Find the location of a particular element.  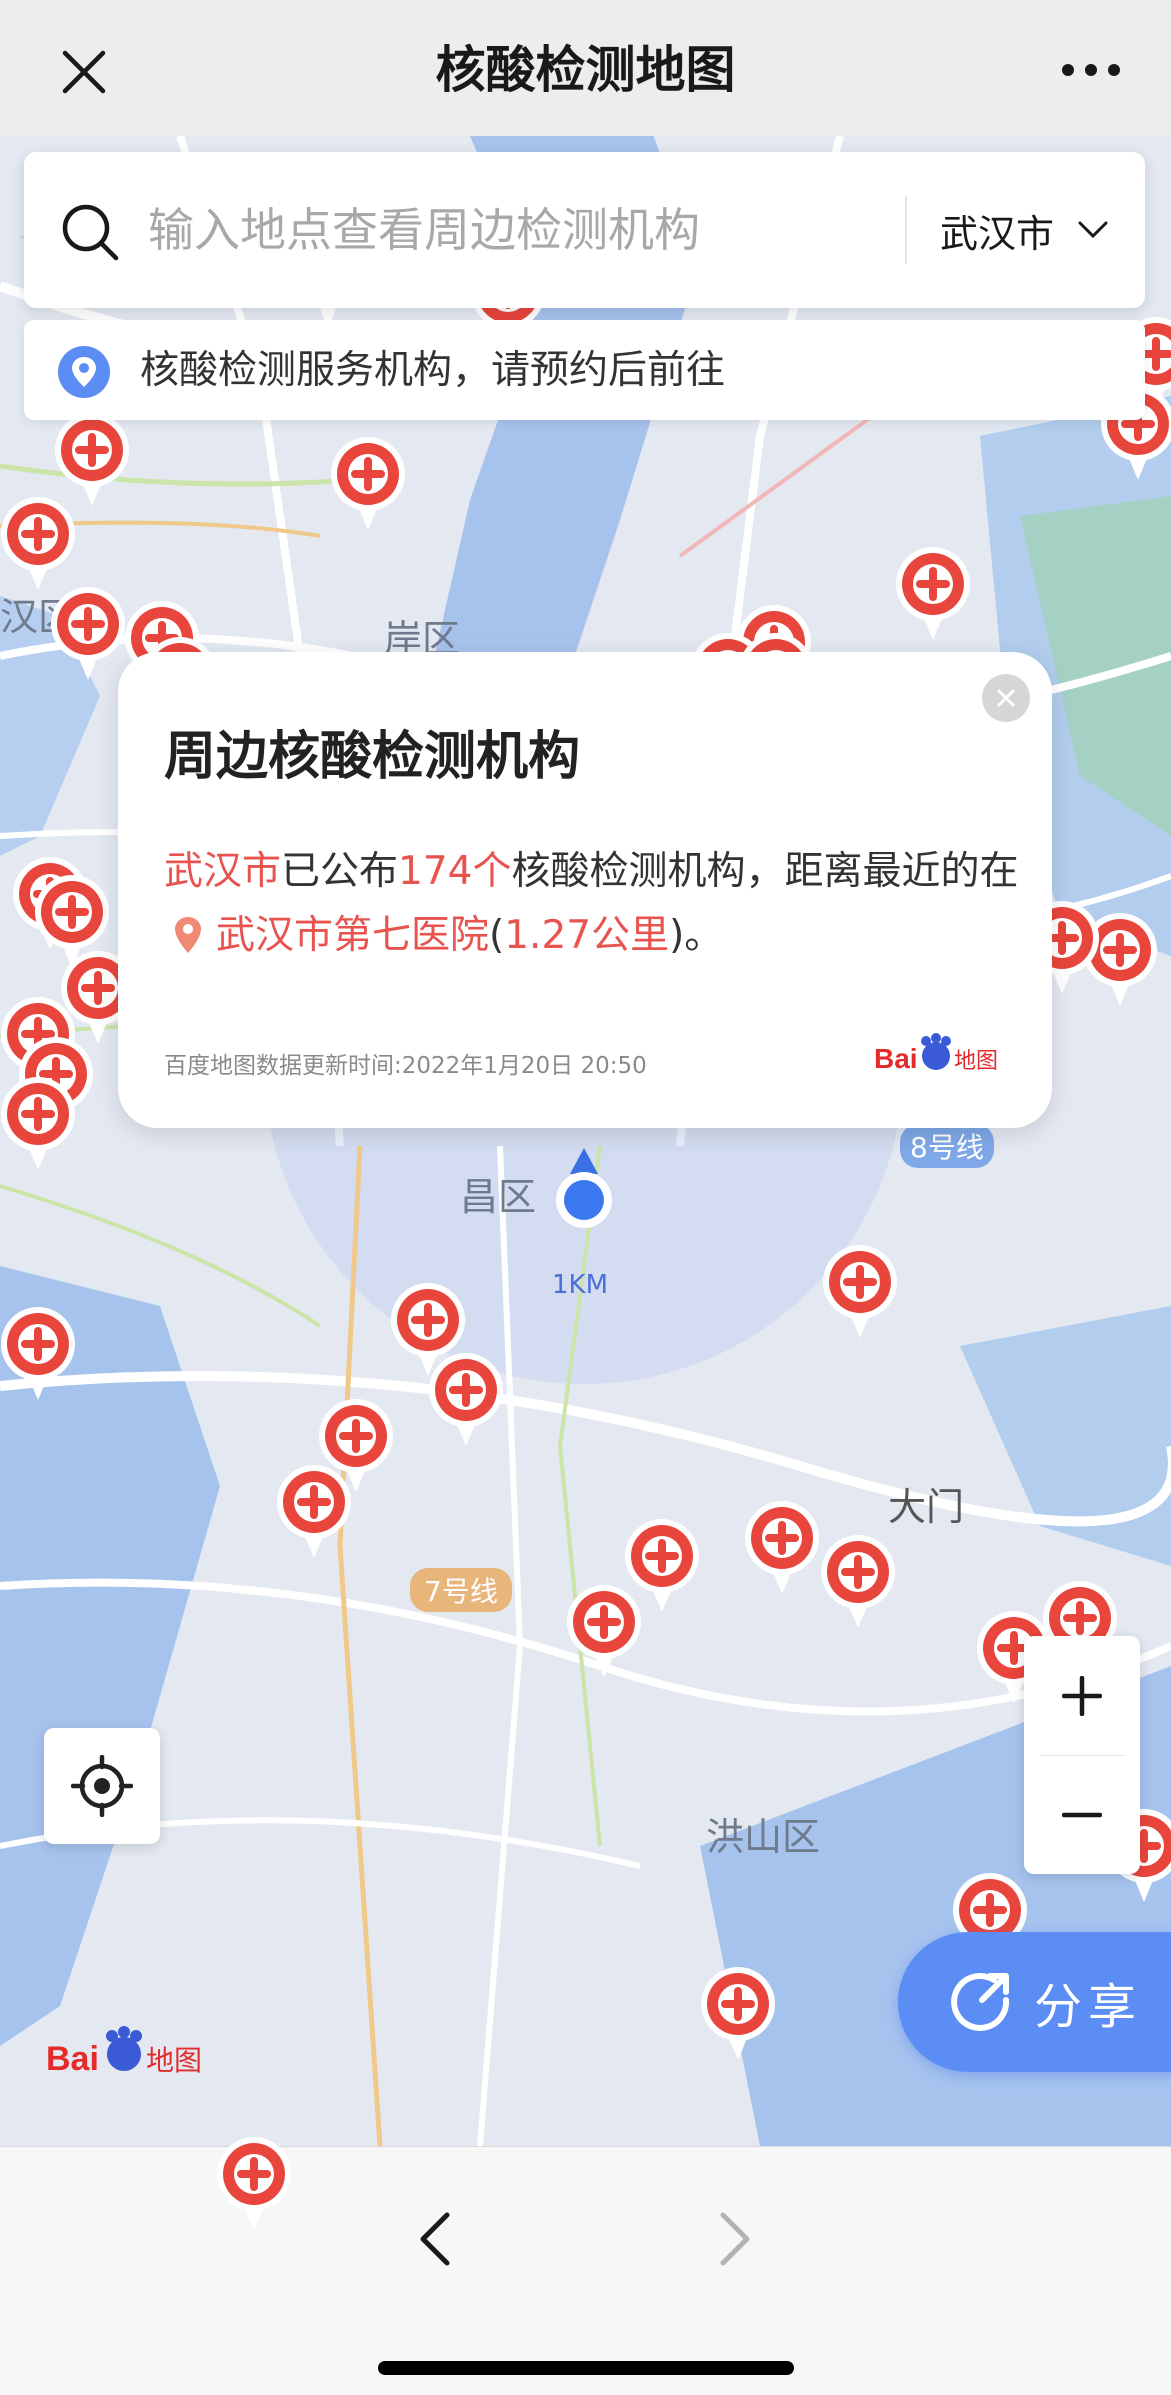

city-label: 武汉市 is located at coordinates (997, 233).